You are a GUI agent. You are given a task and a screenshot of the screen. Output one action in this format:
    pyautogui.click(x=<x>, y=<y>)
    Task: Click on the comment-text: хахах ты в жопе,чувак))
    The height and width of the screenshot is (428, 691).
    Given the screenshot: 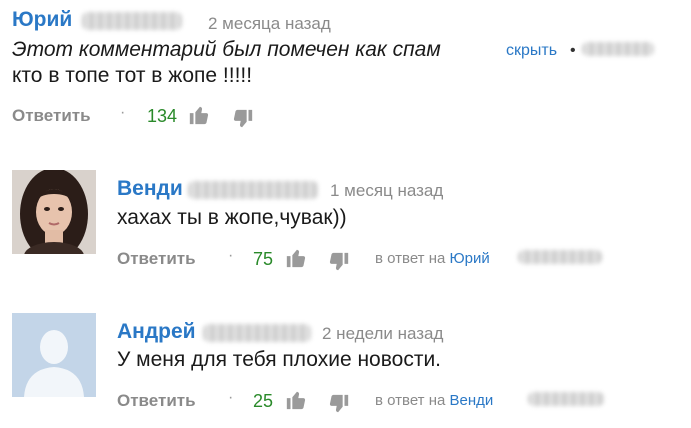 What is the action you would take?
    pyautogui.click(x=232, y=217)
    